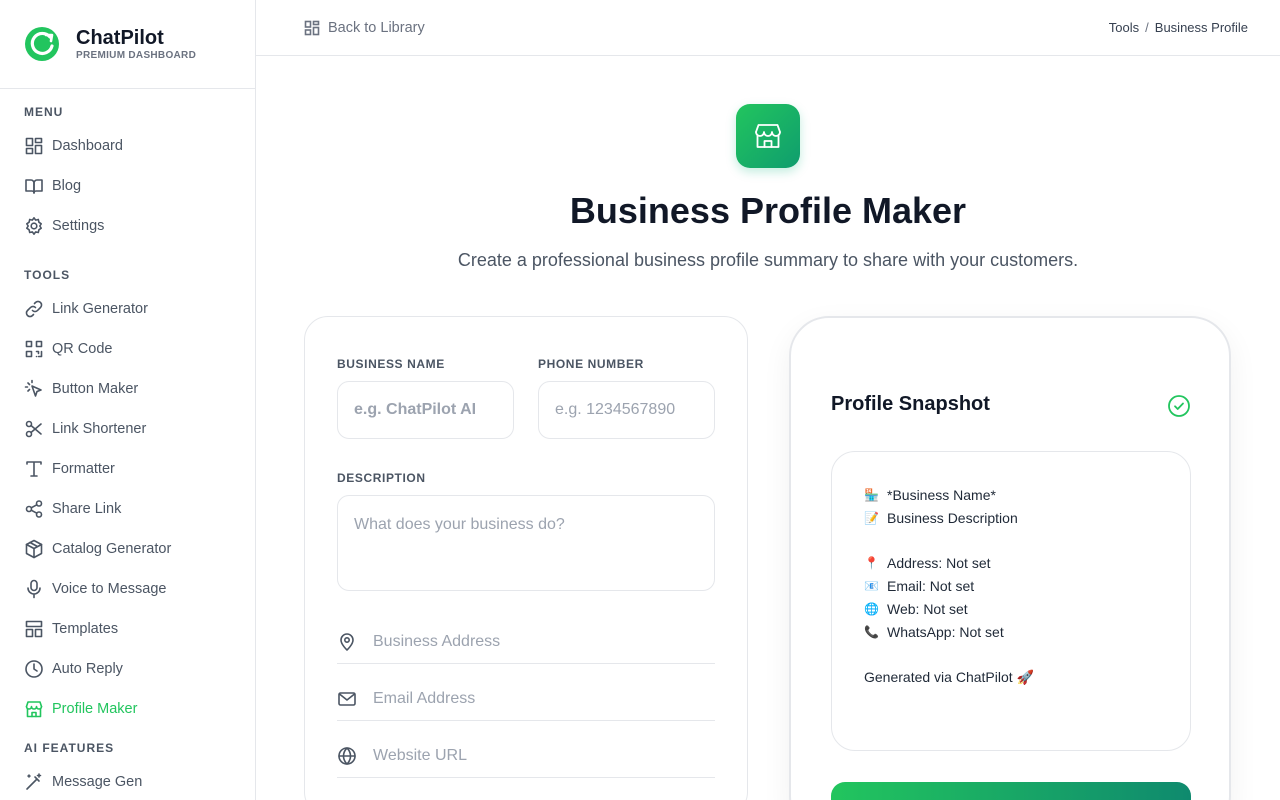 This screenshot has width=1280, height=800. I want to click on sidebar-item-auto-reply: Auto Reply, so click(127, 669).